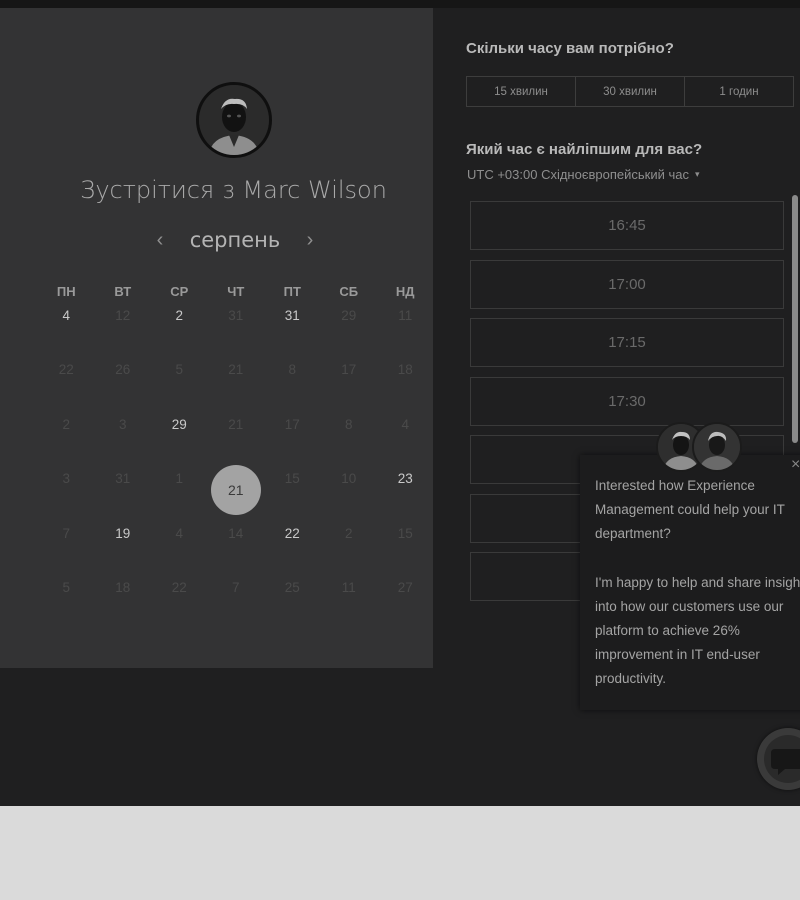 This screenshot has width=800, height=900. What do you see at coordinates (405, 494) in the screenshot?
I see `calendar-day: 23` at bounding box center [405, 494].